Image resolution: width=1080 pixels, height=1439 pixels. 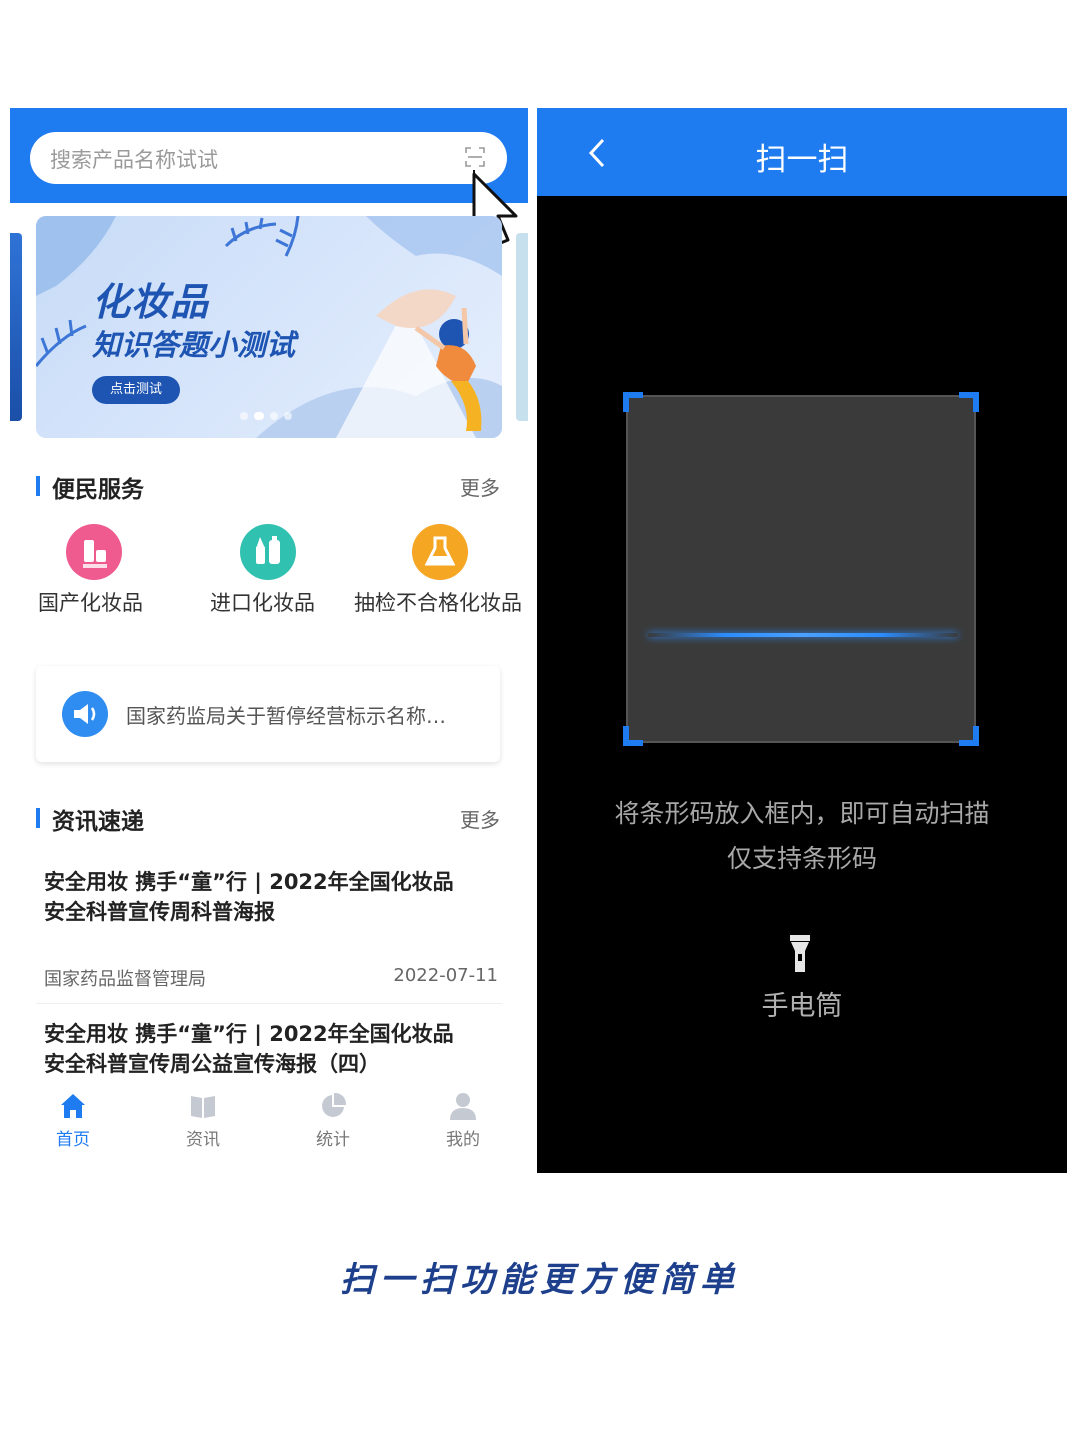 What do you see at coordinates (136, 390) in the screenshot?
I see `start-quiz-button: 点击测试` at bounding box center [136, 390].